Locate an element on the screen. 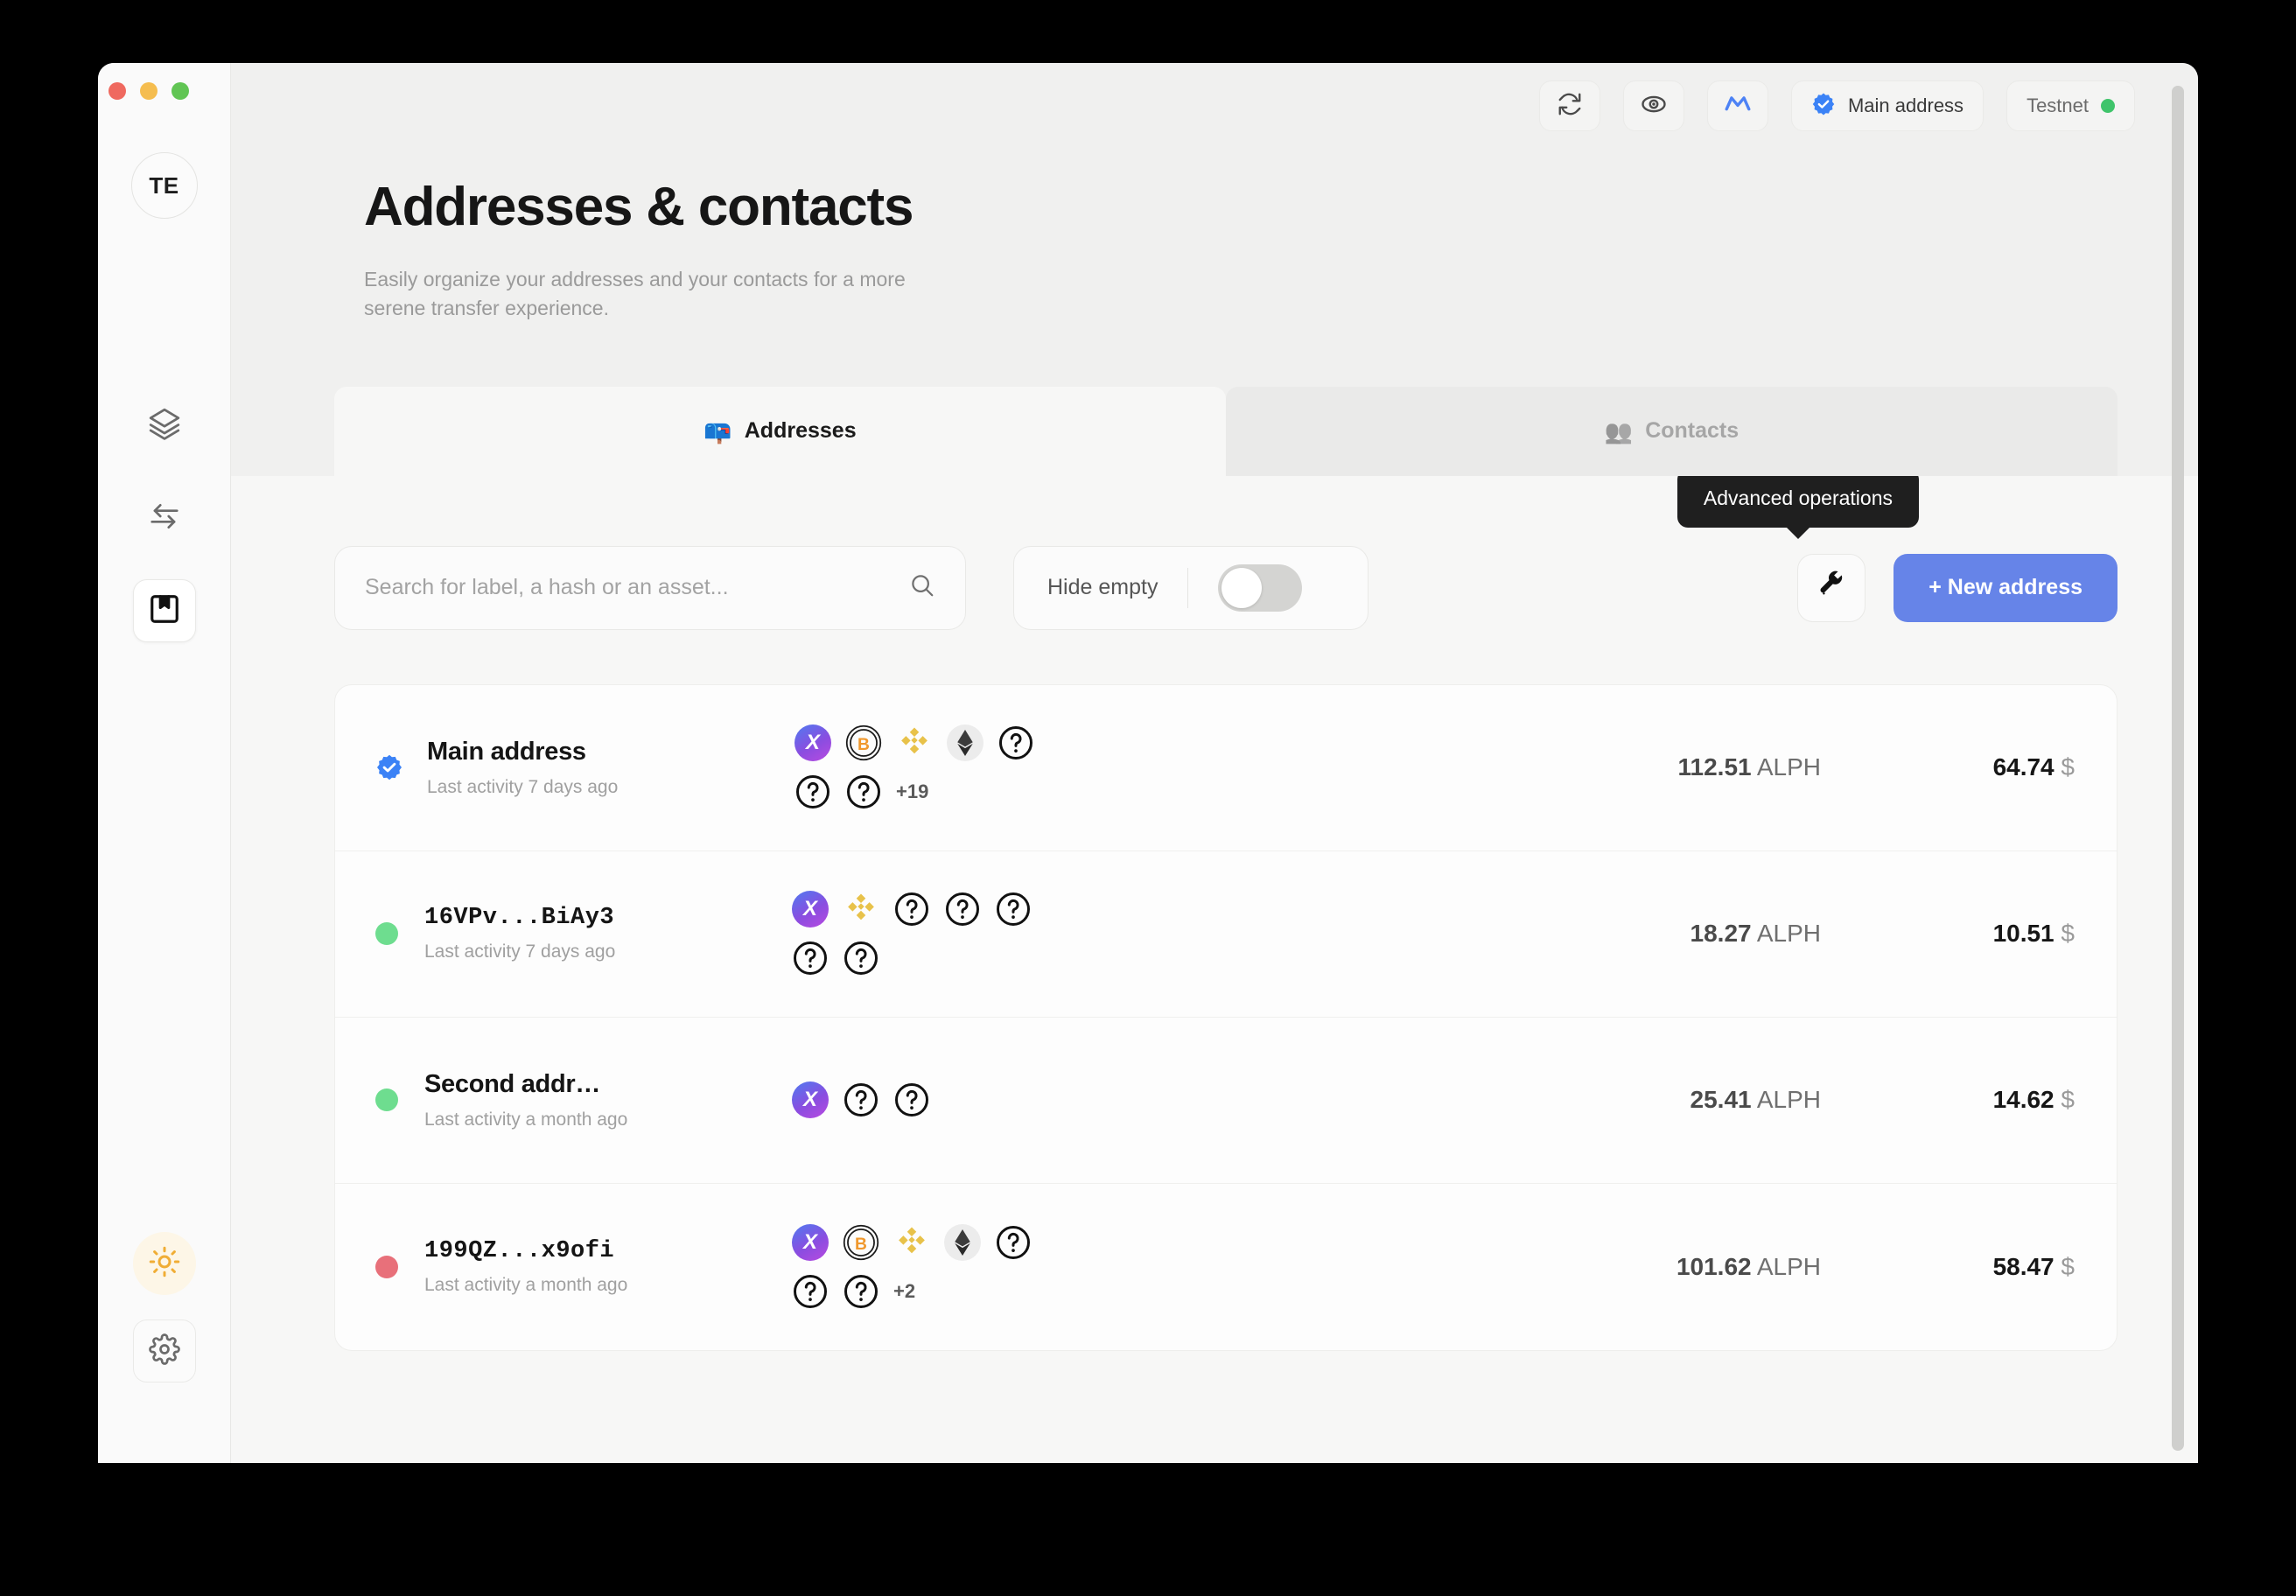 The height and width of the screenshot is (1596, 2296). layers-icon is located at coordinates (164, 425).